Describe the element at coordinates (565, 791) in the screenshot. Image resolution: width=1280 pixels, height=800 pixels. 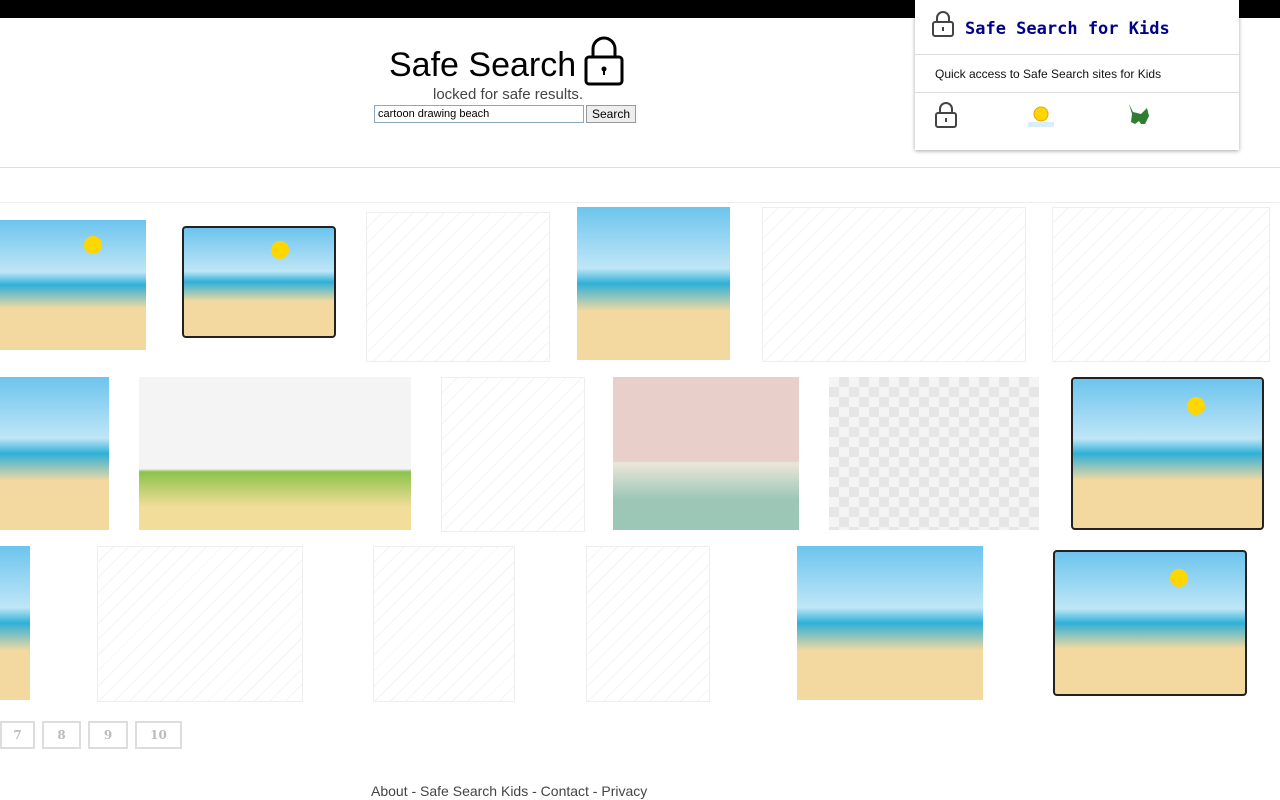
I see `contact-link: Contact` at that location.